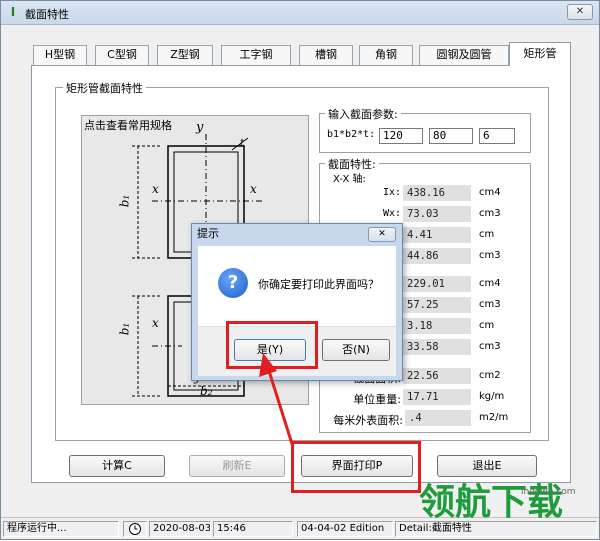 The width and height of the screenshot is (600, 541). Describe the element at coordinates (487, 325) in the screenshot. I see `prop-iy-radius-unit: cm` at that location.